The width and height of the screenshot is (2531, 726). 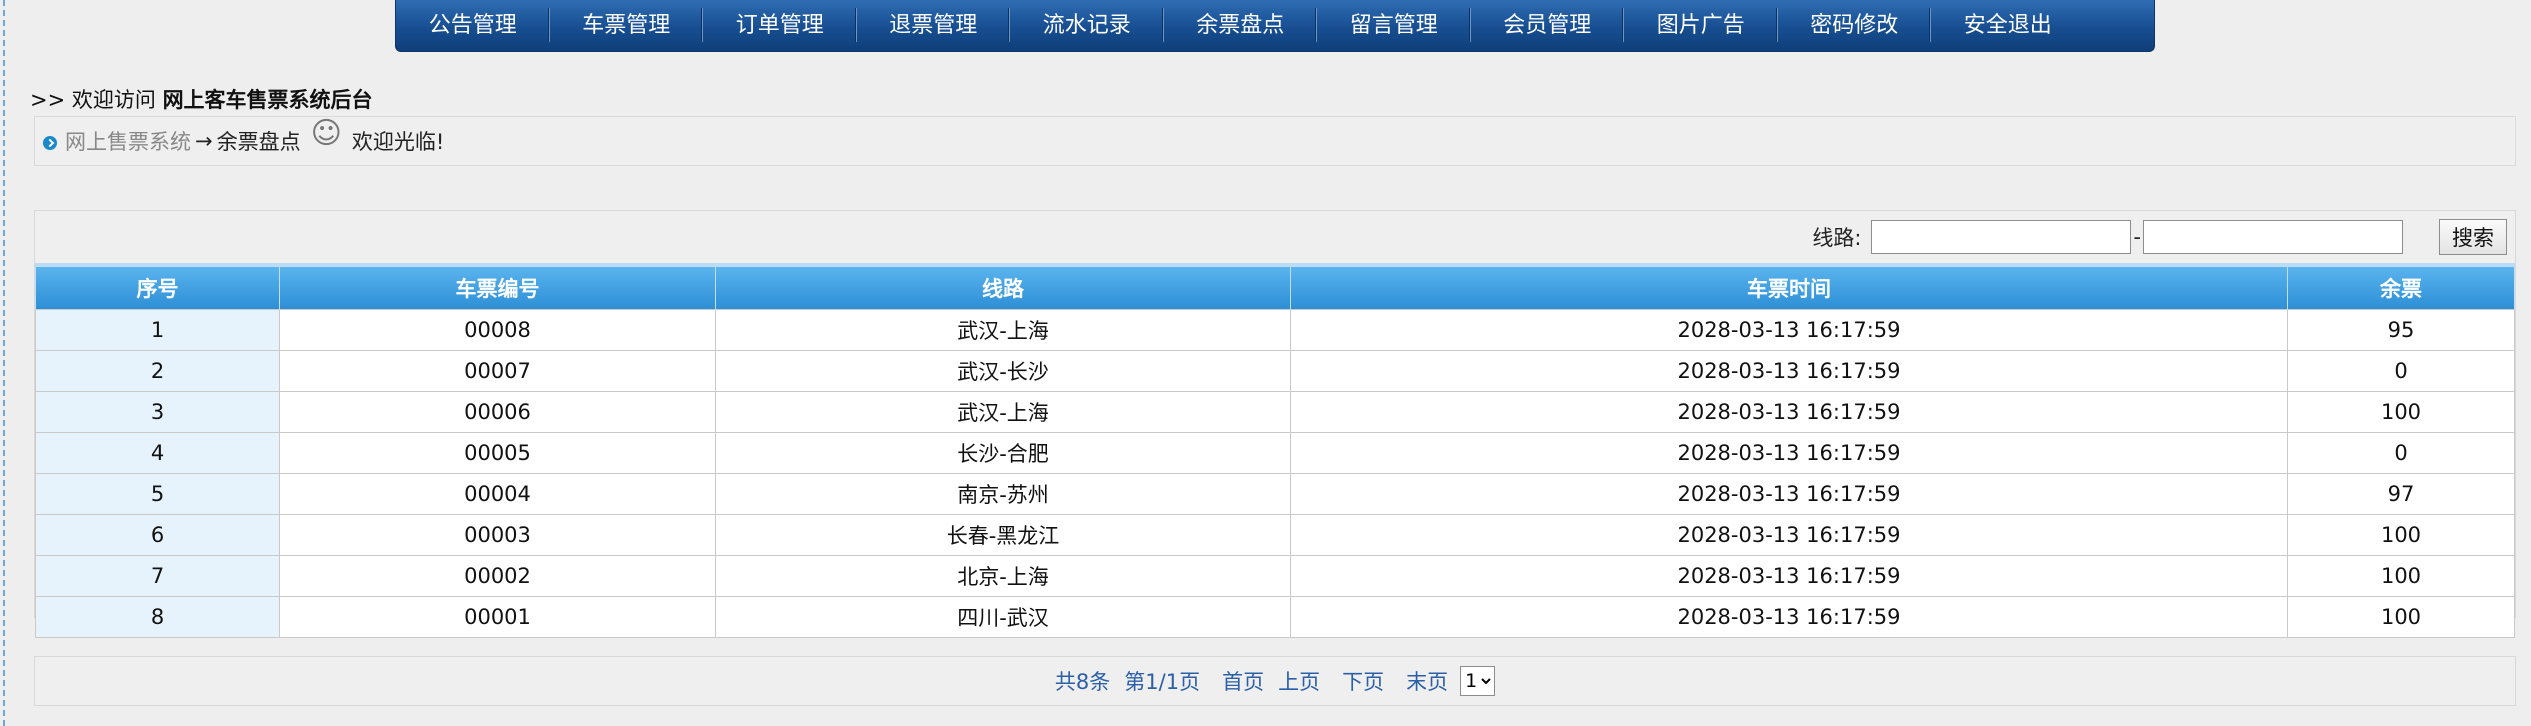 What do you see at coordinates (267, 100) in the screenshot?
I see `site-name: 网上客车售票系统后台` at bounding box center [267, 100].